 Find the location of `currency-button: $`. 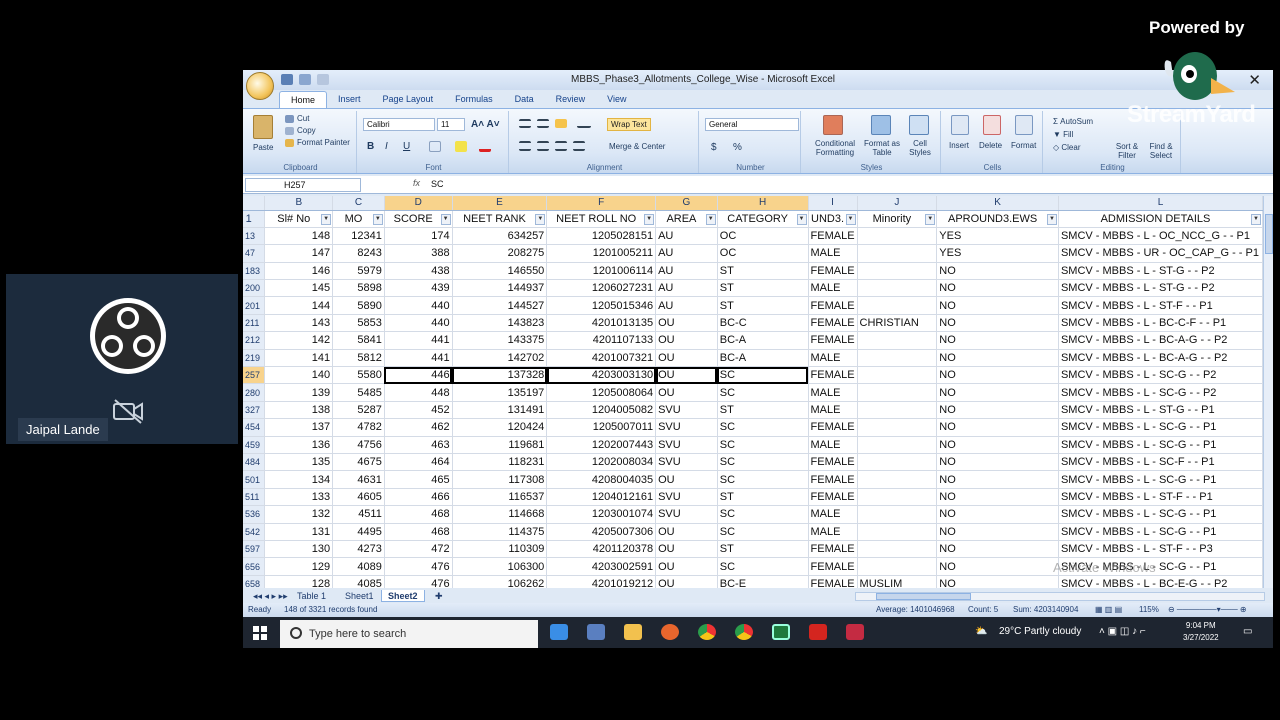

currency-button: $ is located at coordinates (714, 147).